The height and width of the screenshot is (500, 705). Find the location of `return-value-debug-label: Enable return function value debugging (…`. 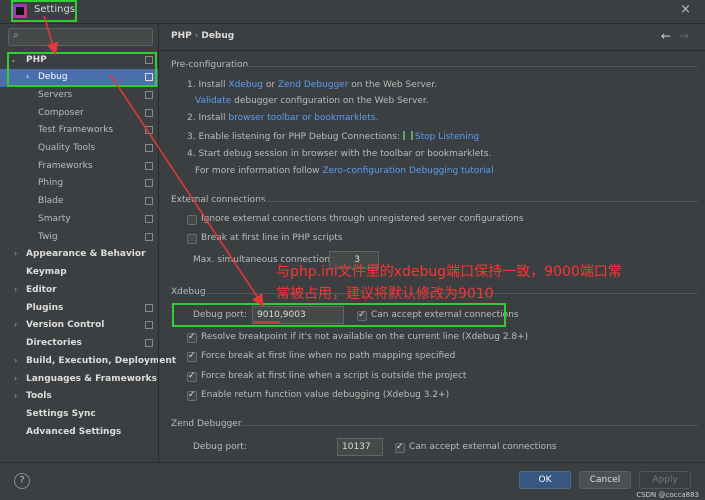

return-value-debug-label: Enable return function value debugging (… is located at coordinates (325, 395).